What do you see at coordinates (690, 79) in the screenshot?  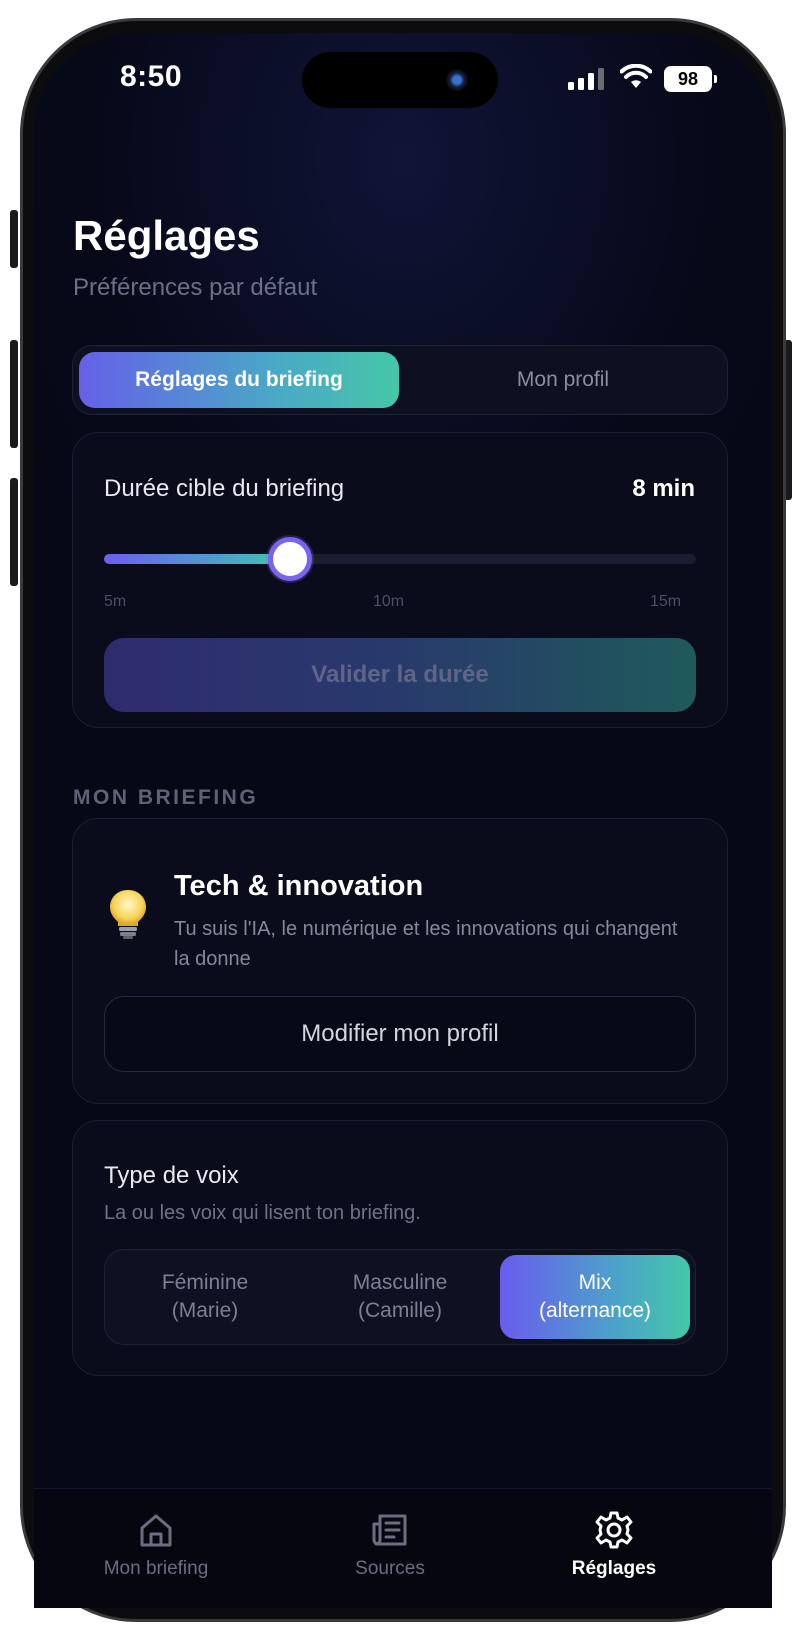 I see `battery-icon: 98` at bounding box center [690, 79].